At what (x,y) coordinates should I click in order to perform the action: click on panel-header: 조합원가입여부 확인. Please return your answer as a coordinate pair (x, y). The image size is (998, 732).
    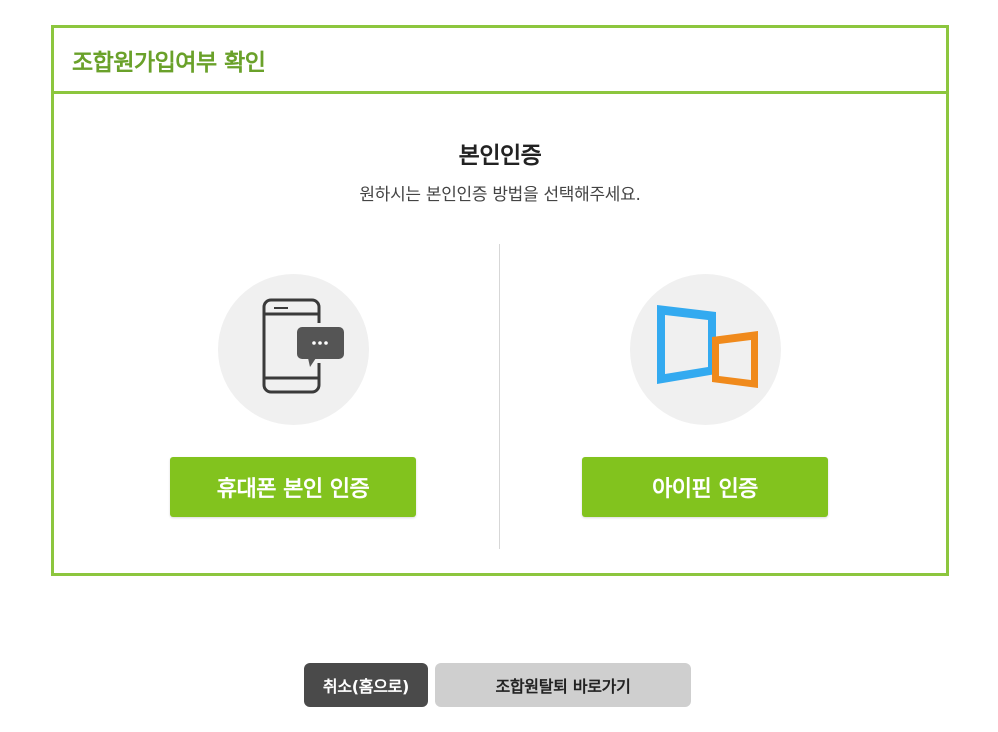
    Looking at the image, I should click on (500, 61).